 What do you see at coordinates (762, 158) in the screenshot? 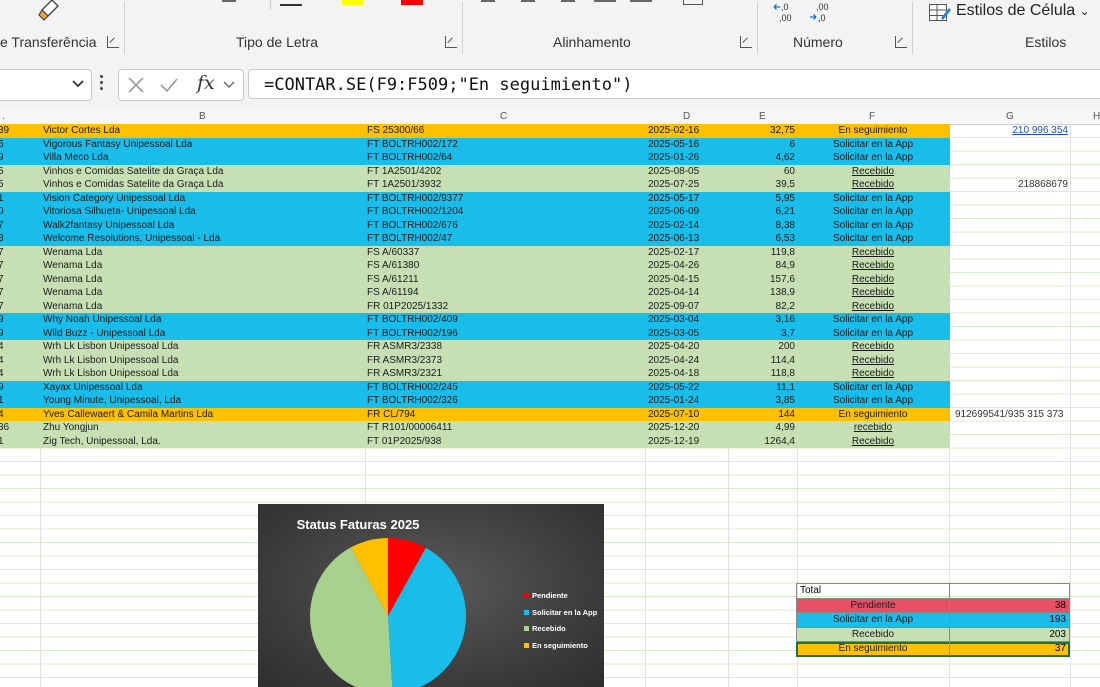
I see `cell-e: 4,62` at bounding box center [762, 158].